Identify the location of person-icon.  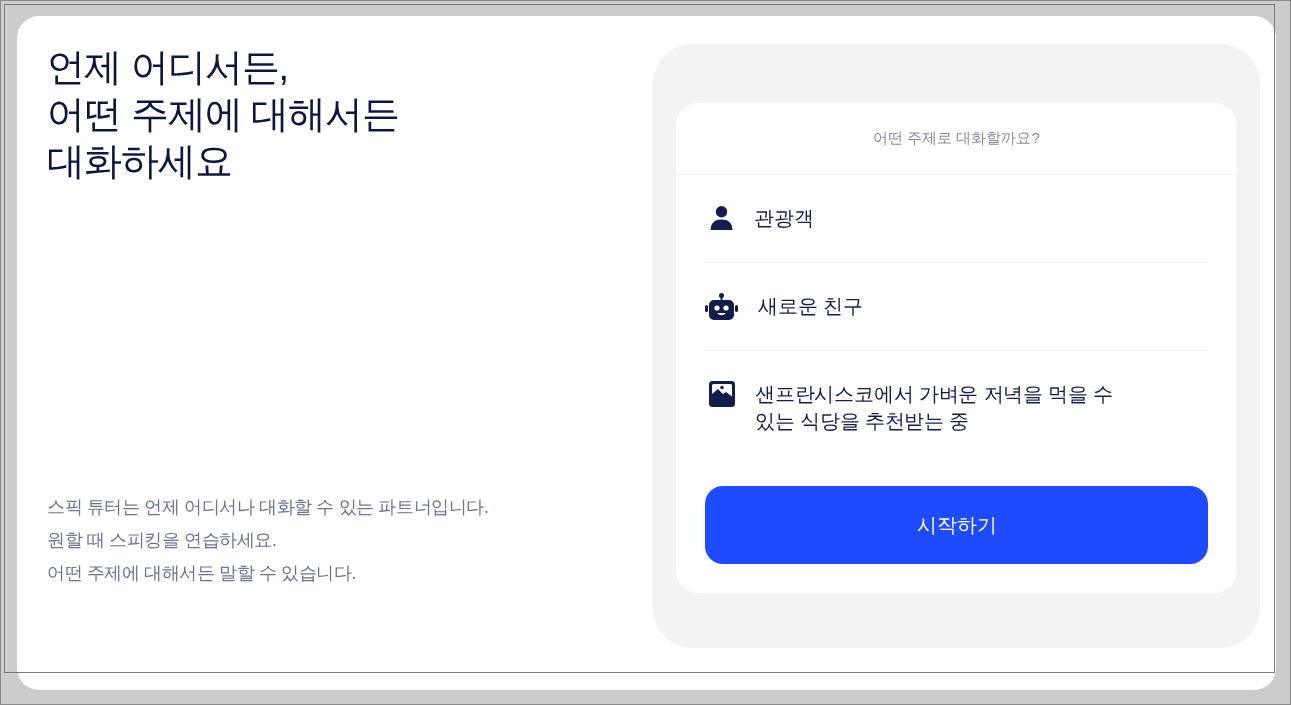
(721, 217).